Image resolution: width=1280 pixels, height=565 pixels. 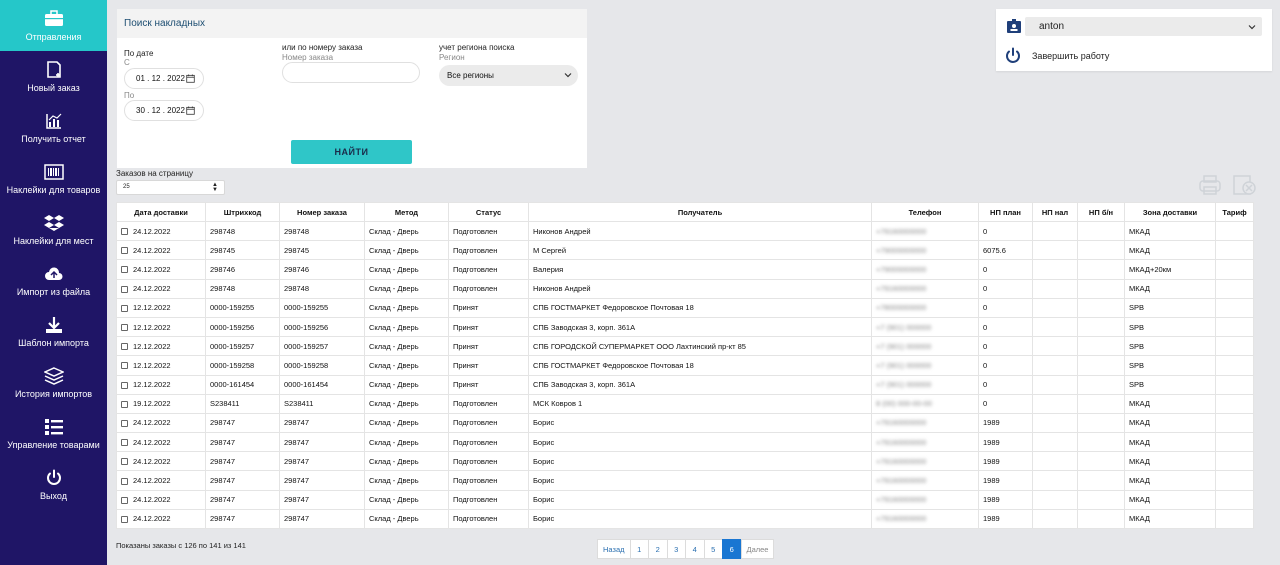 What do you see at coordinates (568, 75) in the screenshot?
I see `chevron-down-icon` at bounding box center [568, 75].